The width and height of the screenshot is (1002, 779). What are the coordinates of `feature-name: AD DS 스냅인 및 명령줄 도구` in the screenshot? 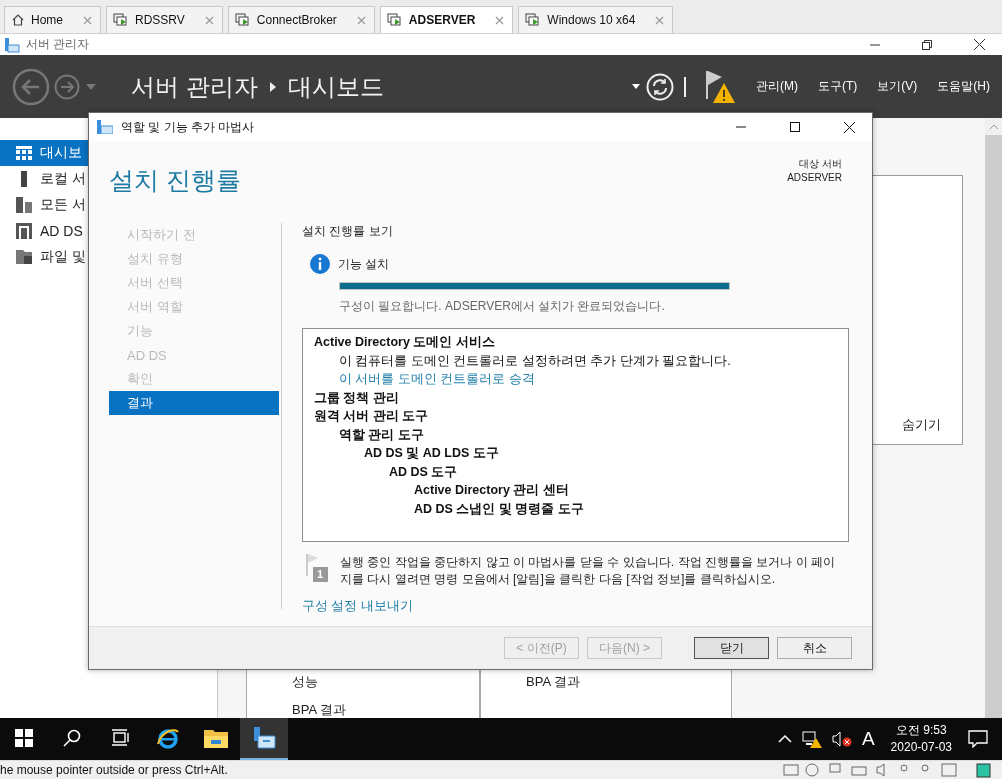 It's located at (499, 509).